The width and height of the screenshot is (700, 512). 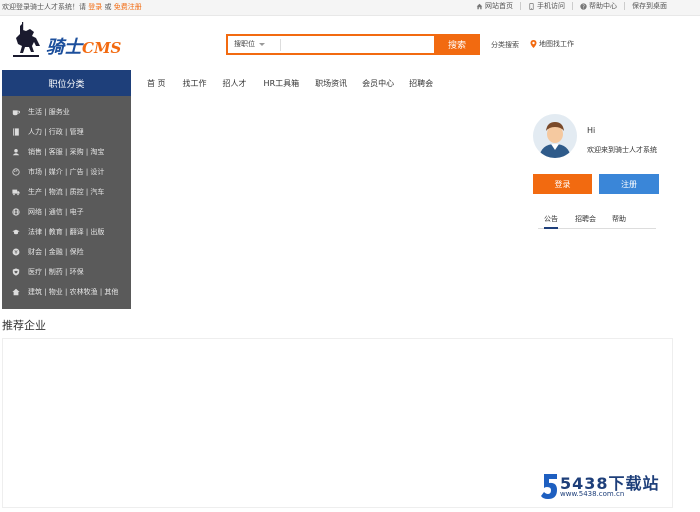 I want to click on divider, so click(x=280, y=45).